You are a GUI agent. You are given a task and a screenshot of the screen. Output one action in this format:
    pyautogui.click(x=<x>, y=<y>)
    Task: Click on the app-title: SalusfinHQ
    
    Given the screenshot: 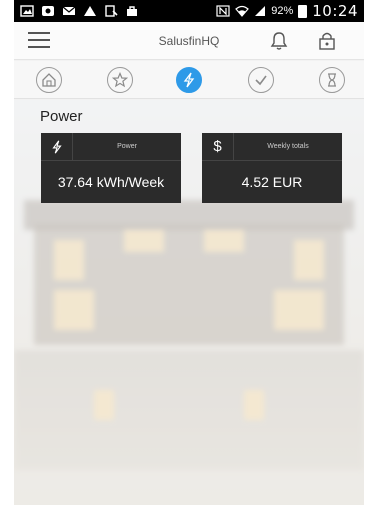 What is the action you would take?
    pyautogui.click(x=189, y=41)
    